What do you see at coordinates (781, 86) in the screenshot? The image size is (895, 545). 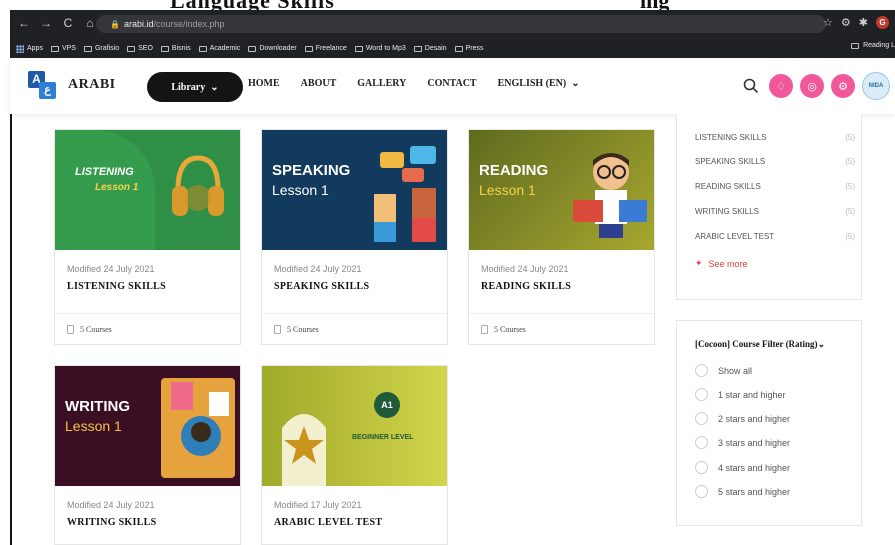 I see `bell-icon: ♢` at bounding box center [781, 86].